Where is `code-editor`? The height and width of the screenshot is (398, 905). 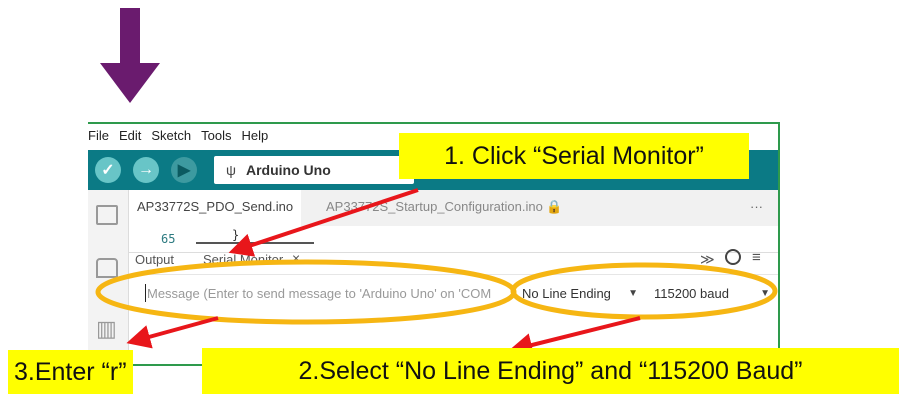 code-editor is located at coordinates (453, 239).